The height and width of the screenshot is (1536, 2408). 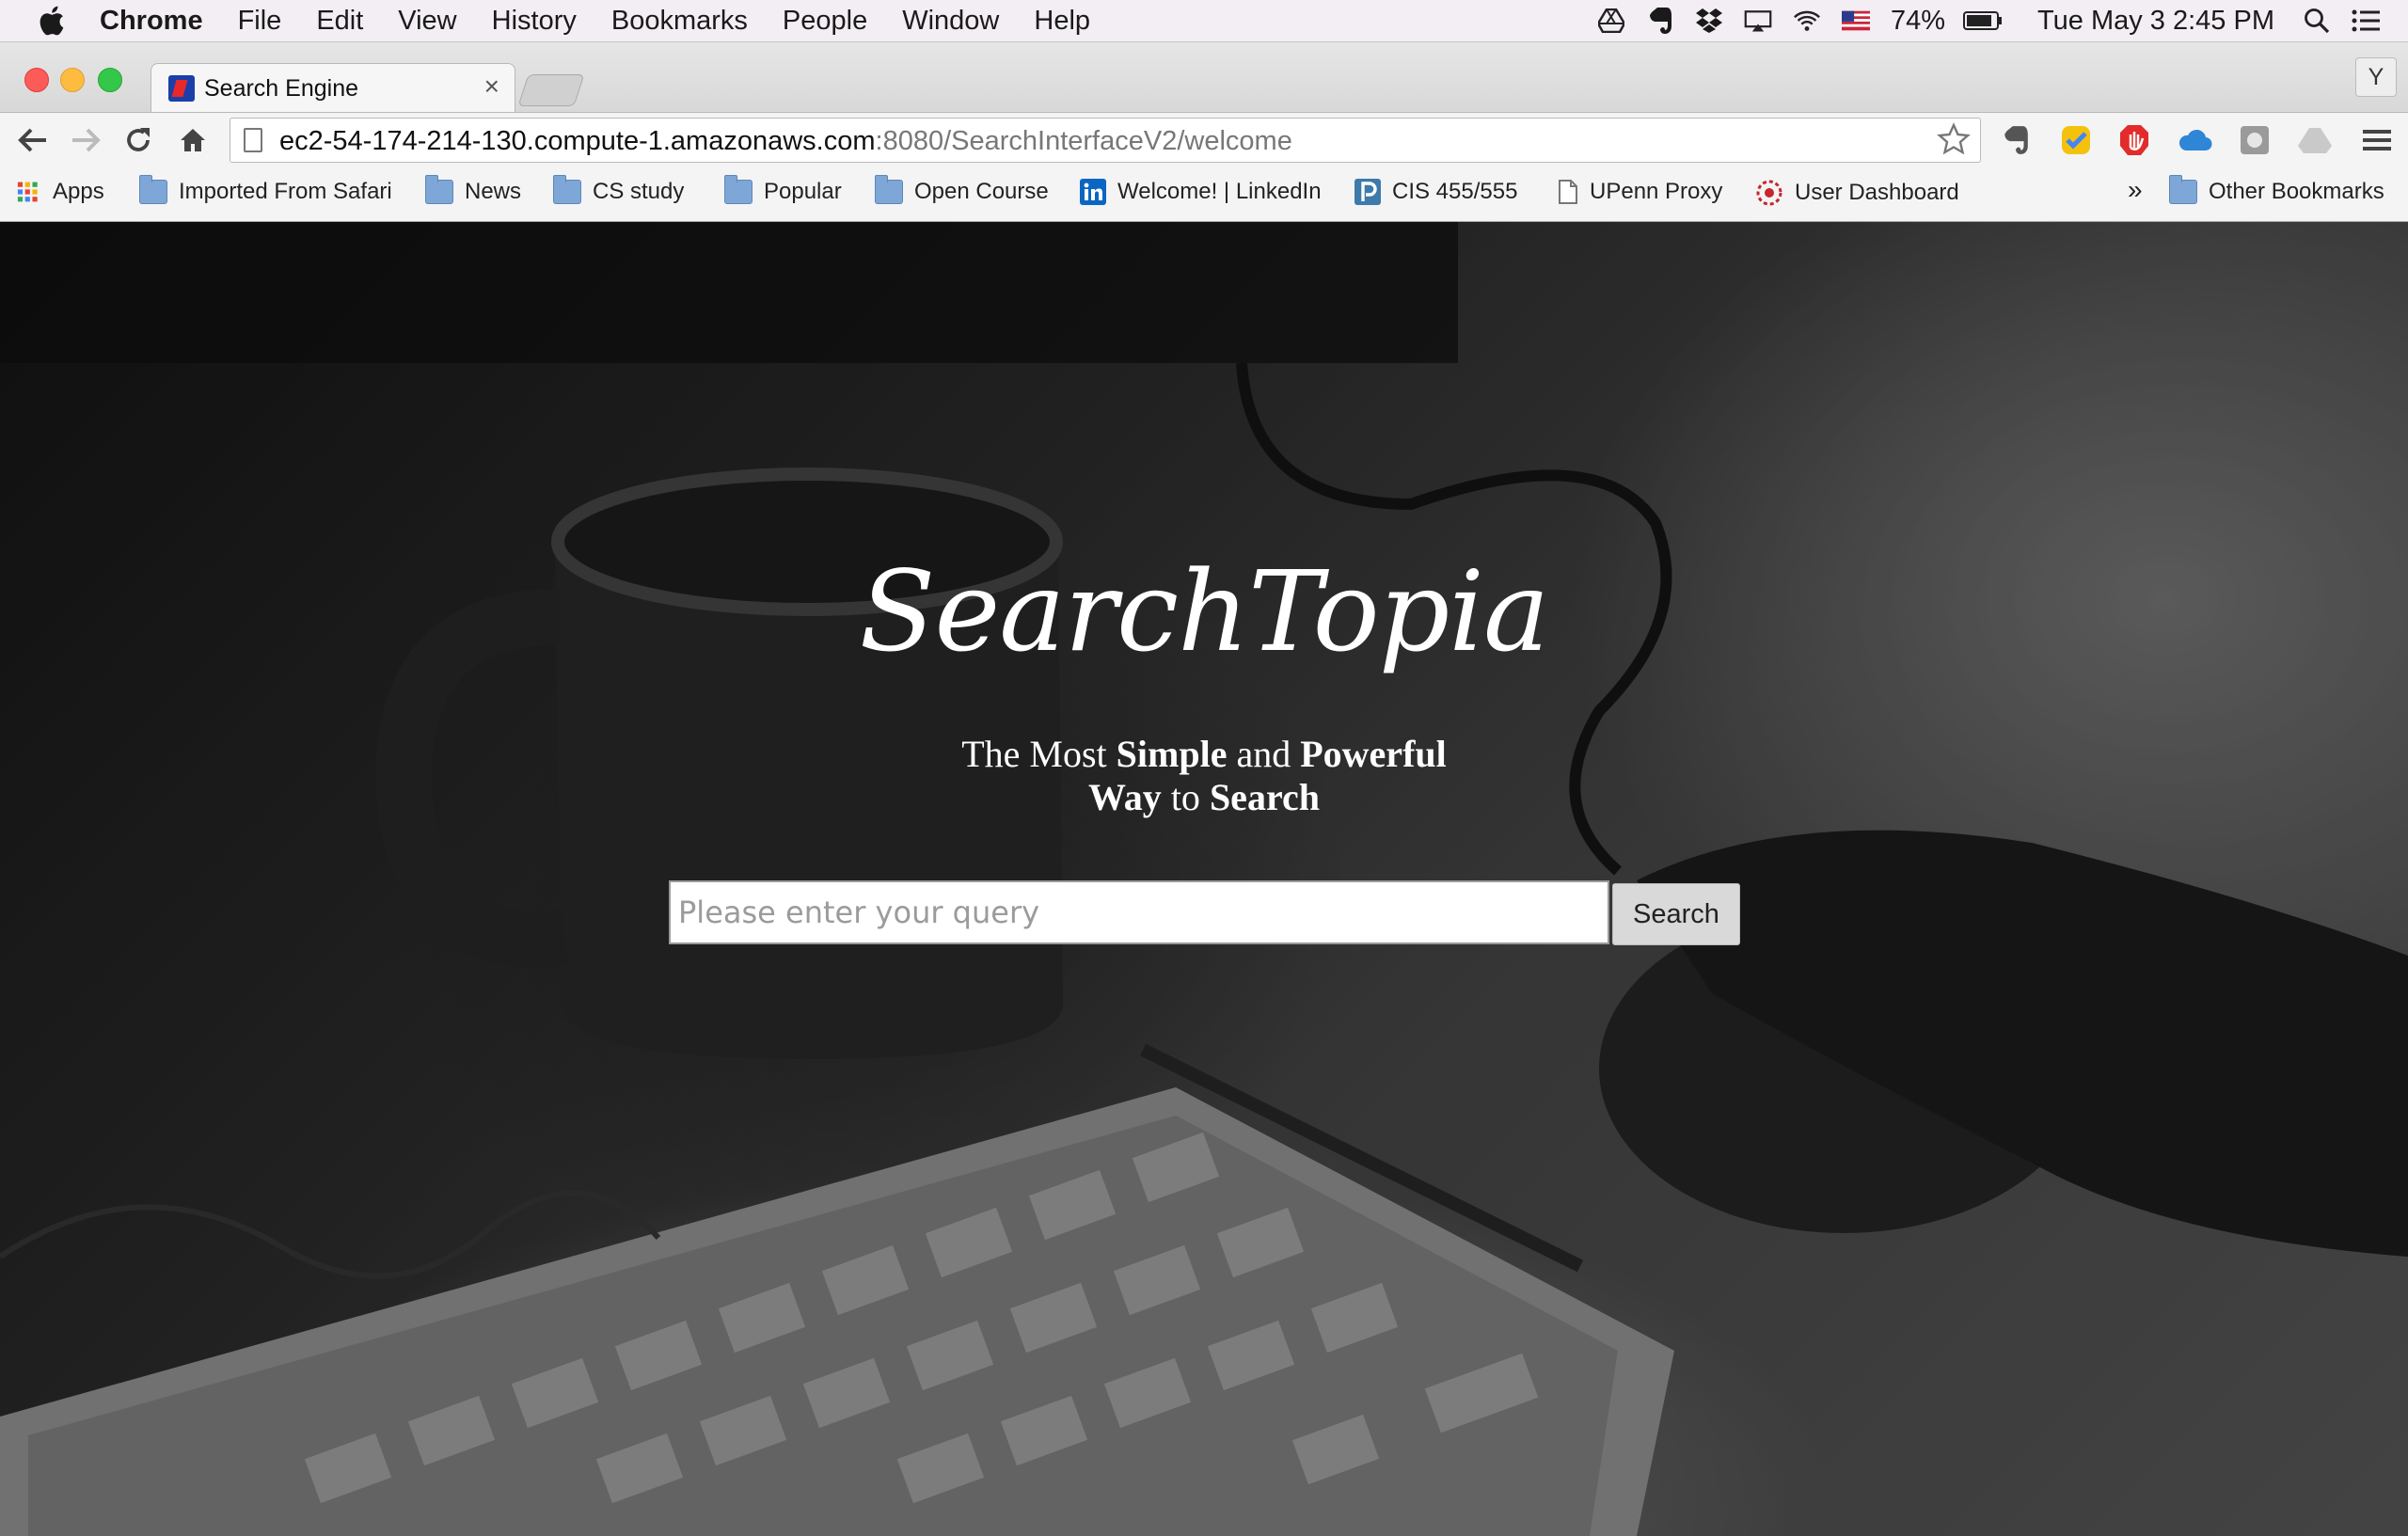 I want to click on drive-extension-icon, so click(x=2315, y=140).